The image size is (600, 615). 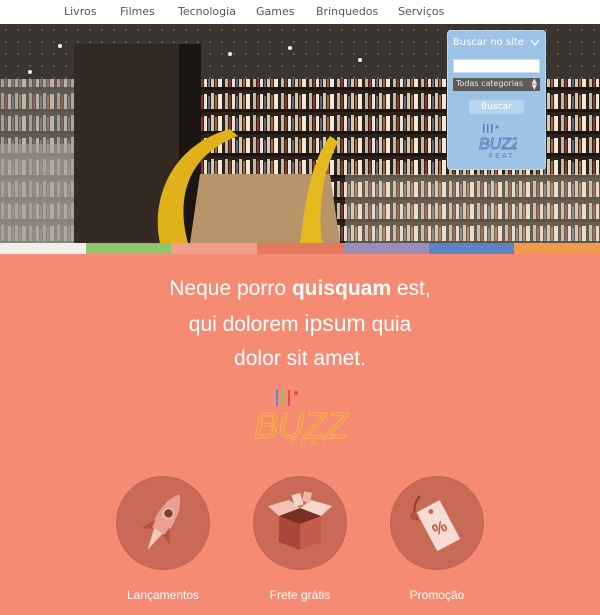 What do you see at coordinates (496, 107) in the screenshot?
I see `search-button: Buscar` at bounding box center [496, 107].